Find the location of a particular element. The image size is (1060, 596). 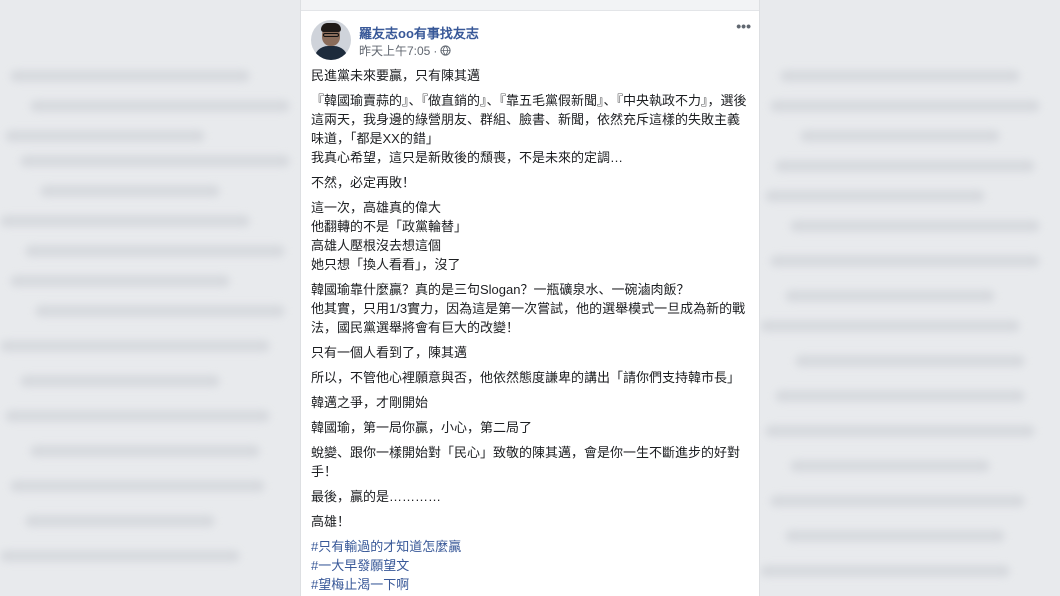

post-meta: 昨天上午7:05 · is located at coordinates (405, 50).